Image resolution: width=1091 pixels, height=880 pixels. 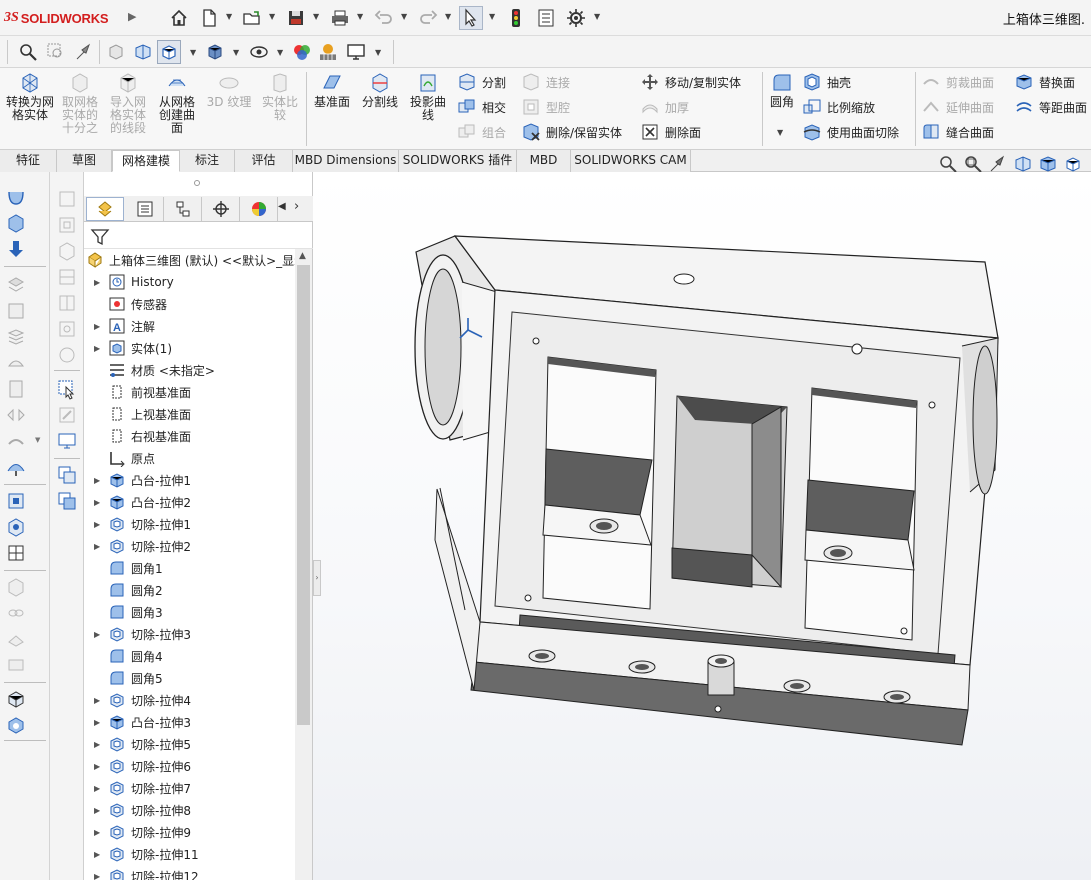 What do you see at coordinates (384, 18) in the screenshot?
I see `undo-icon` at bounding box center [384, 18].